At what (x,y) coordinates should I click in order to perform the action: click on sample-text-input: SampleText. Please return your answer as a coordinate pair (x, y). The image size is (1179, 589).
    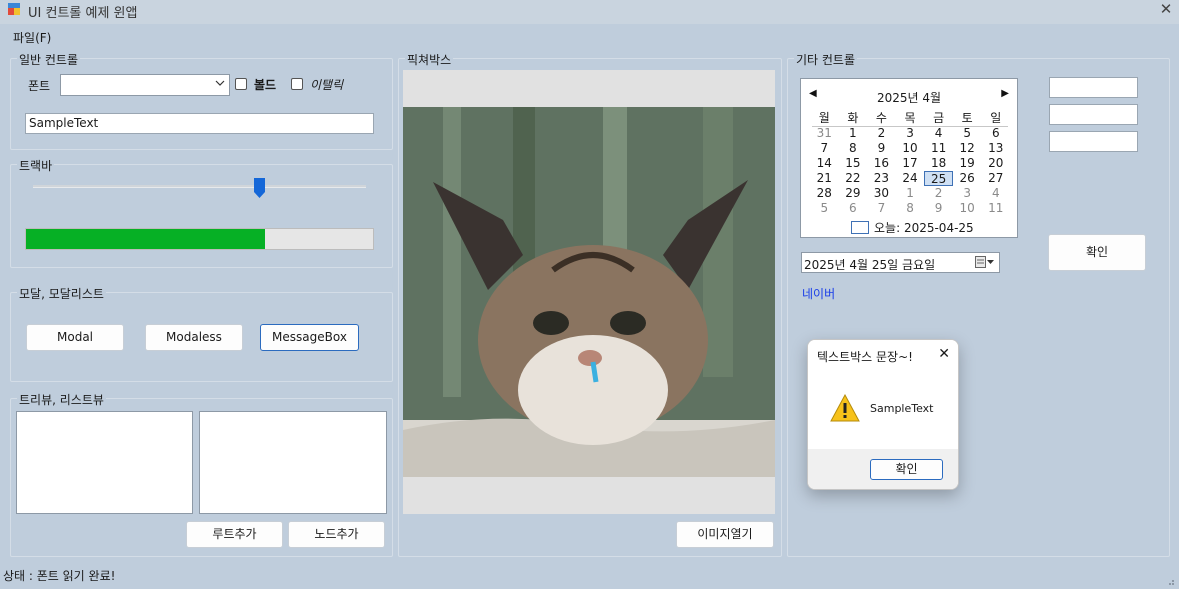
    Looking at the image, I should click on (199, 123).